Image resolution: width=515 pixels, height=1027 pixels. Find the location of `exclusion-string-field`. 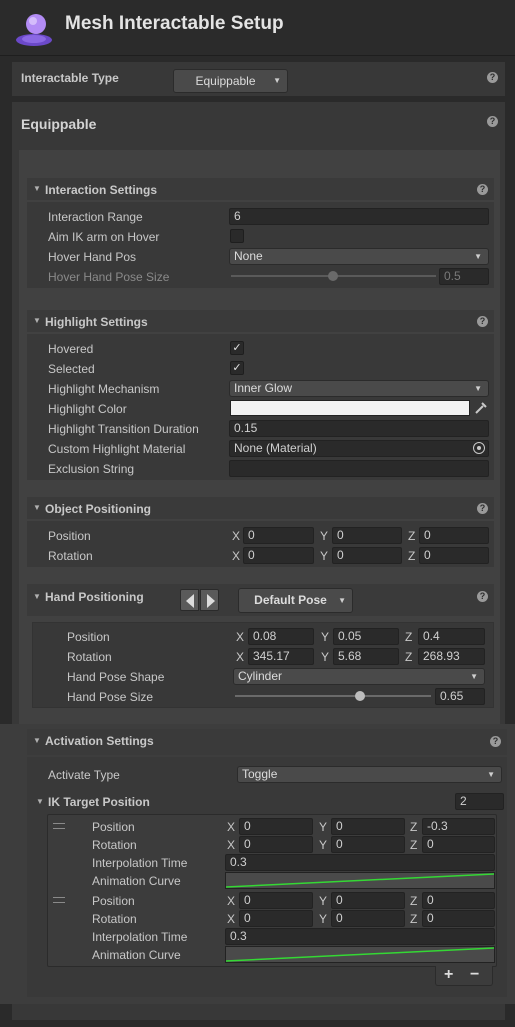

exclusion-string-field is located at coordinates (359, 468).